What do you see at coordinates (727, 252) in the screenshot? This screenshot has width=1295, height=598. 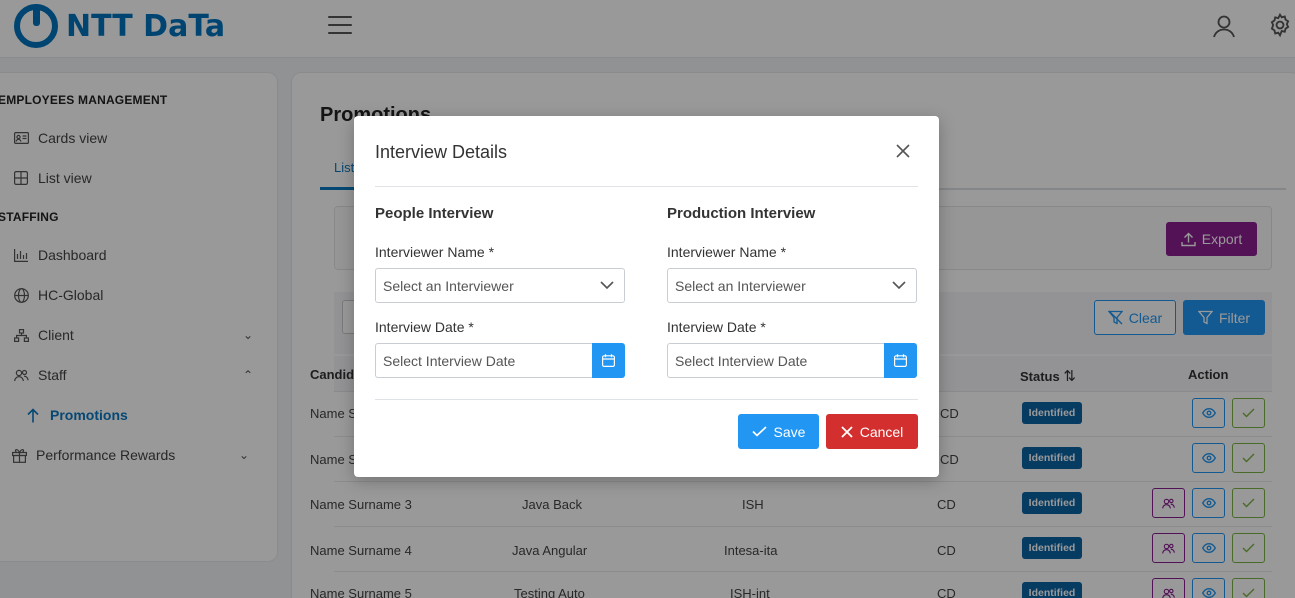 I see `production-interviewer-label: Interviewer Name *` at bounding box center [727, 252].